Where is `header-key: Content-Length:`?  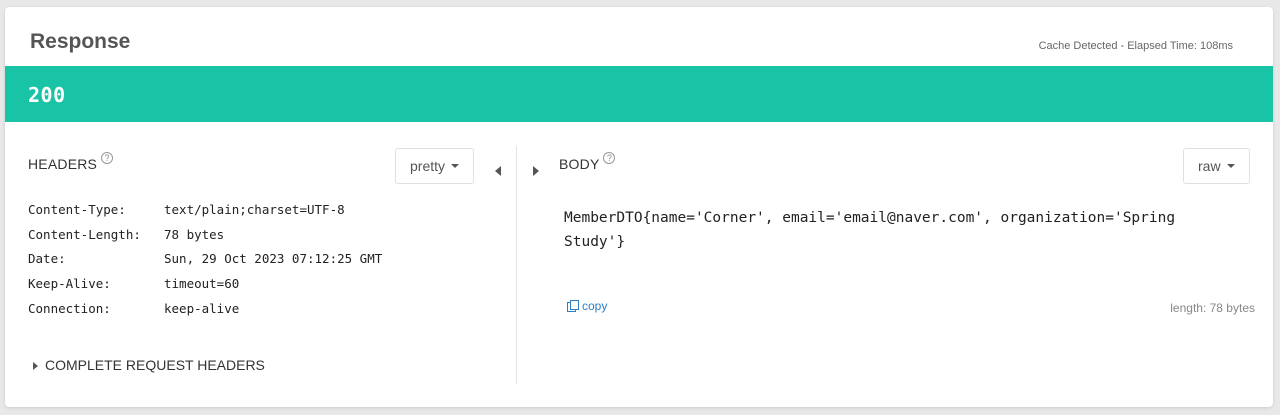
header-key: Content-Length: is located at coordinates (84, 234).